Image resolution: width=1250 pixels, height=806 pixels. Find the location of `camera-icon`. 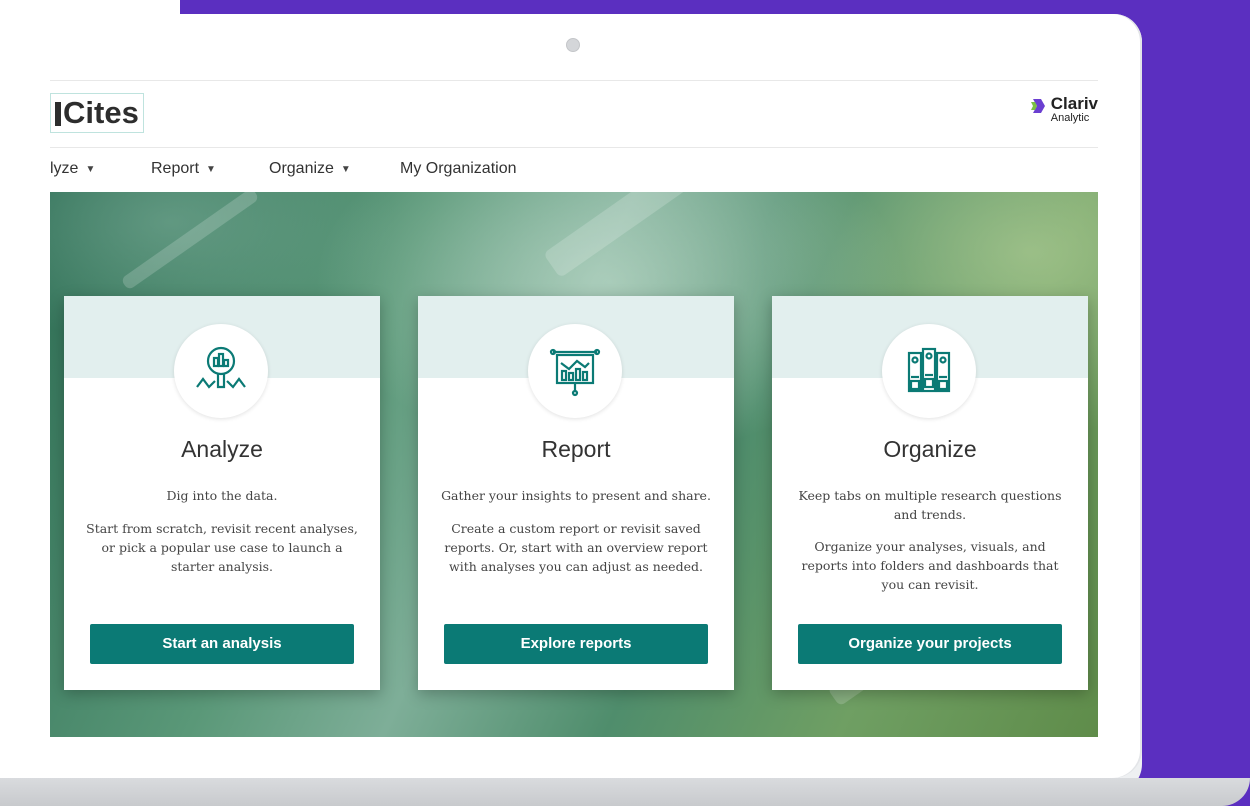

camera-icon is located at coordinates (573, 45).